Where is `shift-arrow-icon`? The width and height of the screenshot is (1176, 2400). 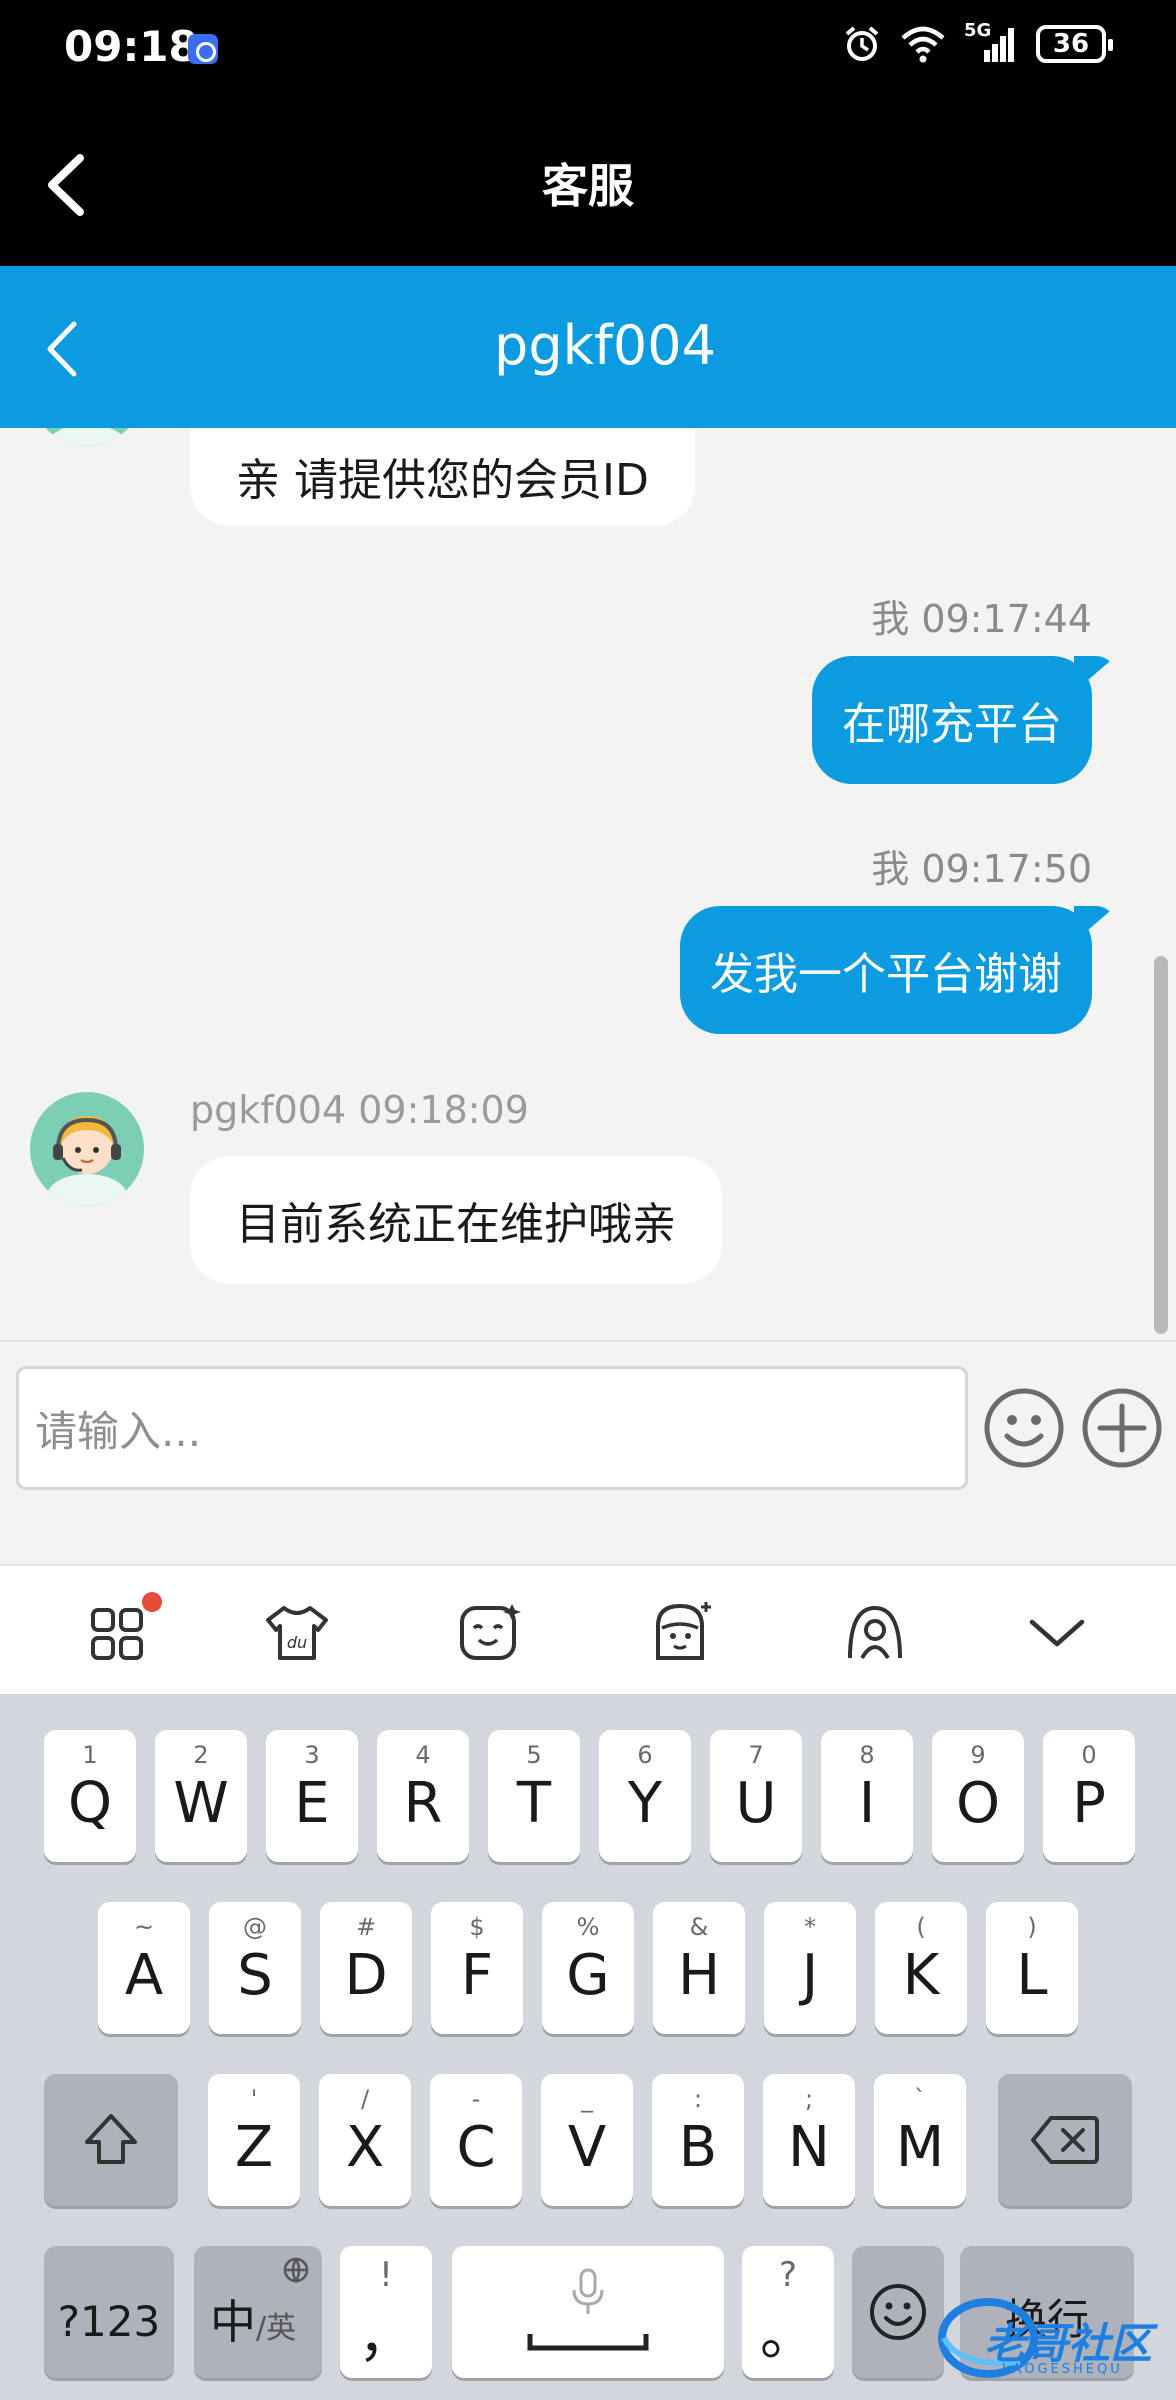
shift-arrow-icon is located at coordinates (111, 2139).